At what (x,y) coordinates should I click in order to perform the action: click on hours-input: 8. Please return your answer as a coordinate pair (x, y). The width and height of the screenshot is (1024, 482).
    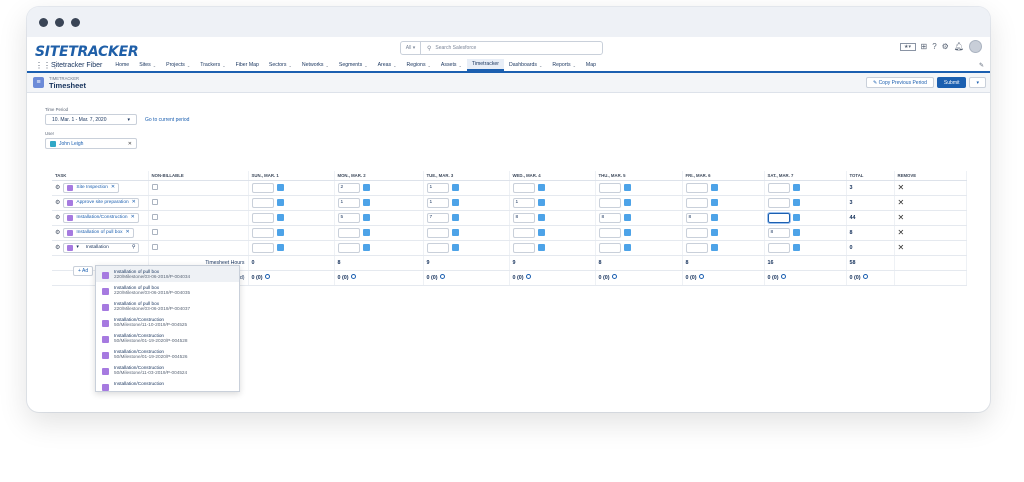
    Looking at the image, I should click on (778, 232).